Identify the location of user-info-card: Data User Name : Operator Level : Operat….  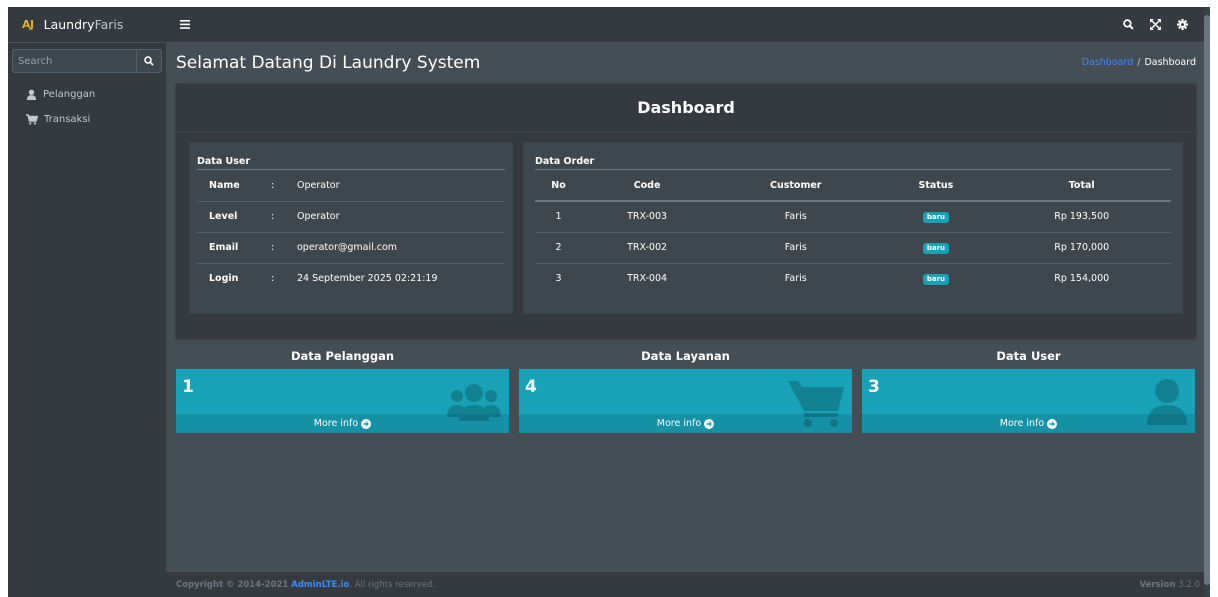
(351, 228).